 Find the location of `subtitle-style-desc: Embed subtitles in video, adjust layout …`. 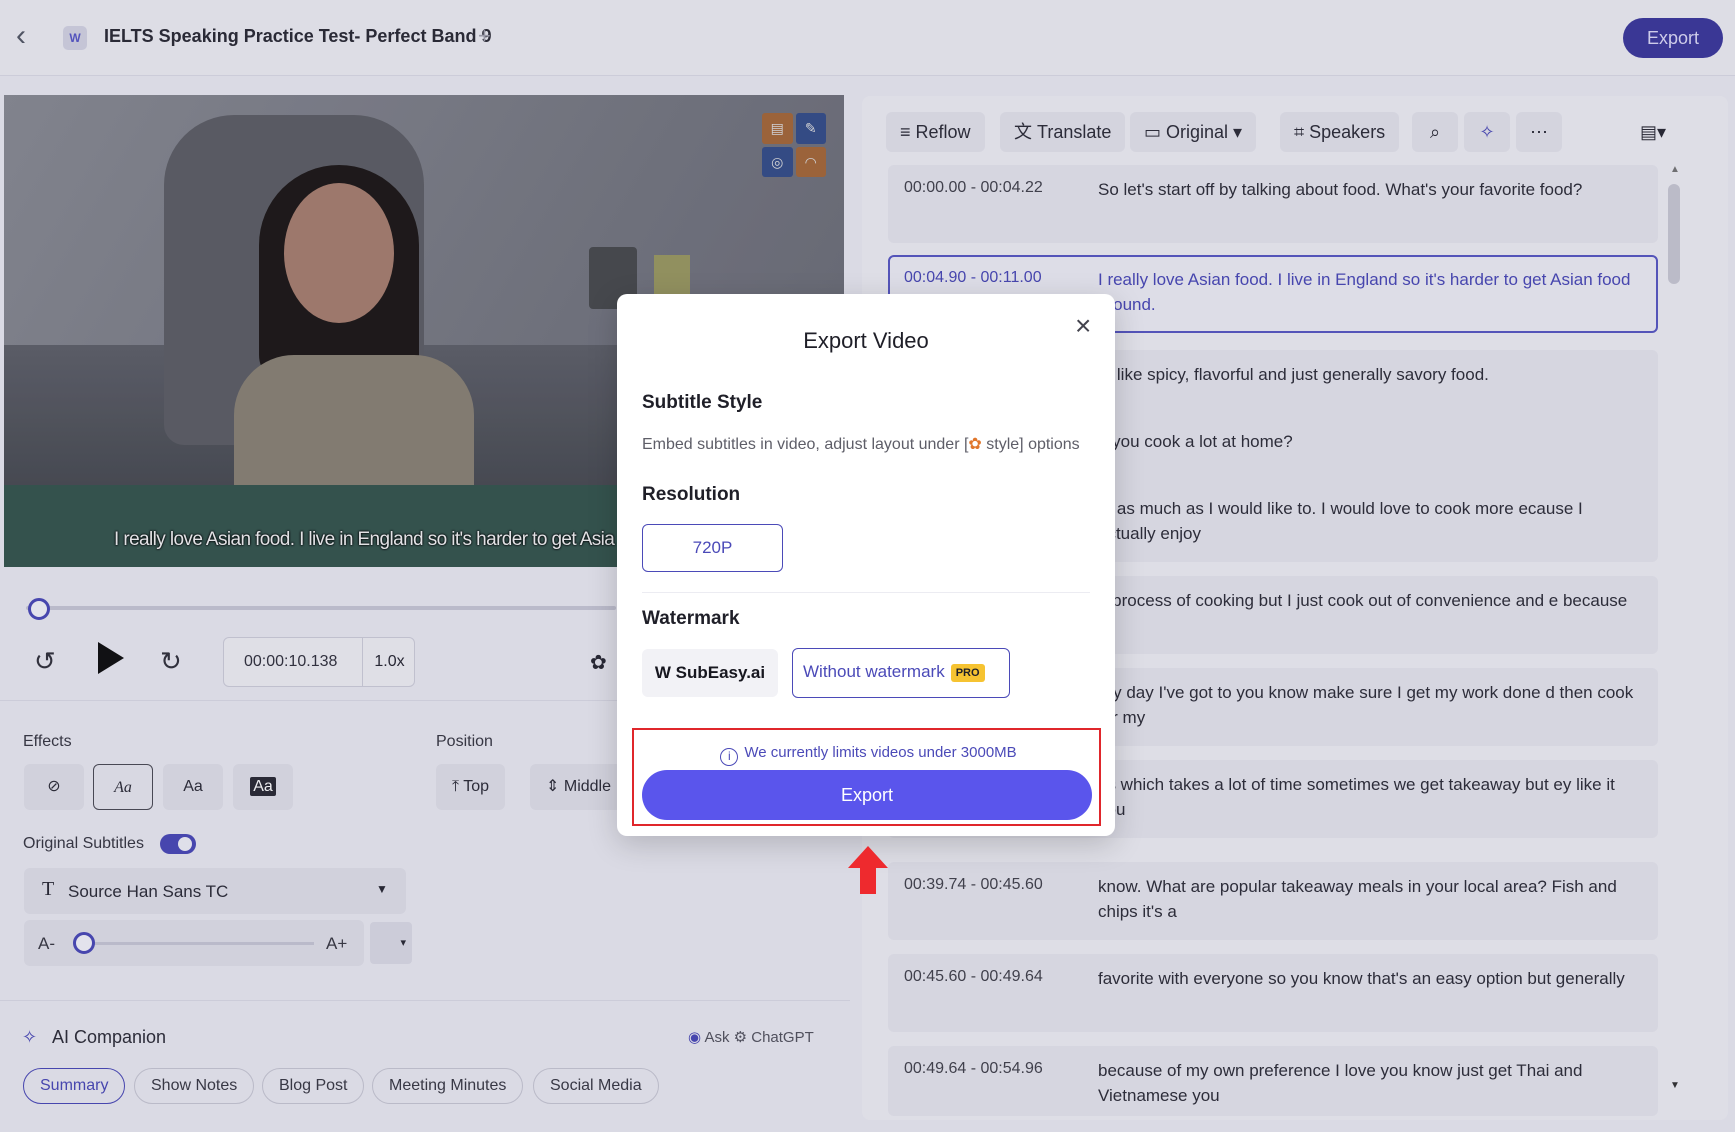

subtitle-style-desc: Embed subtitles in video, adjust layout … is located at coordinates (861, 444).